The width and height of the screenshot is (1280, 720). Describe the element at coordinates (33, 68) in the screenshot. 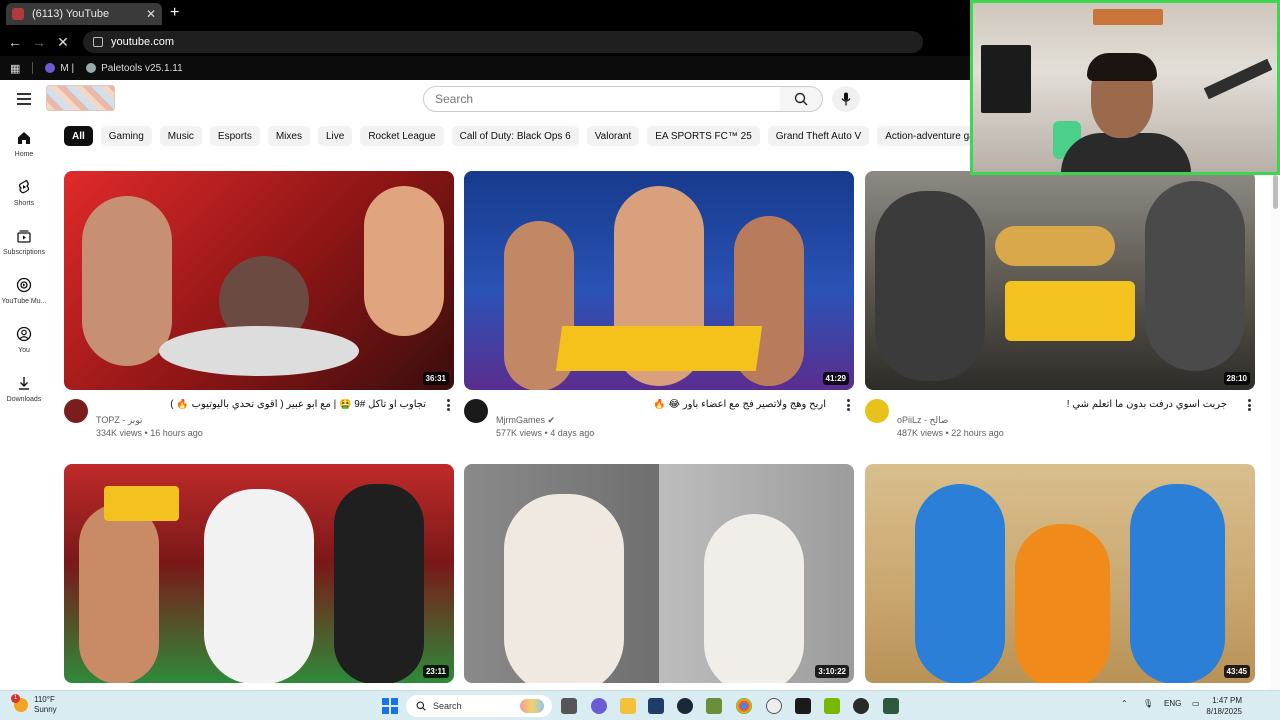

I see `divider` at that location.